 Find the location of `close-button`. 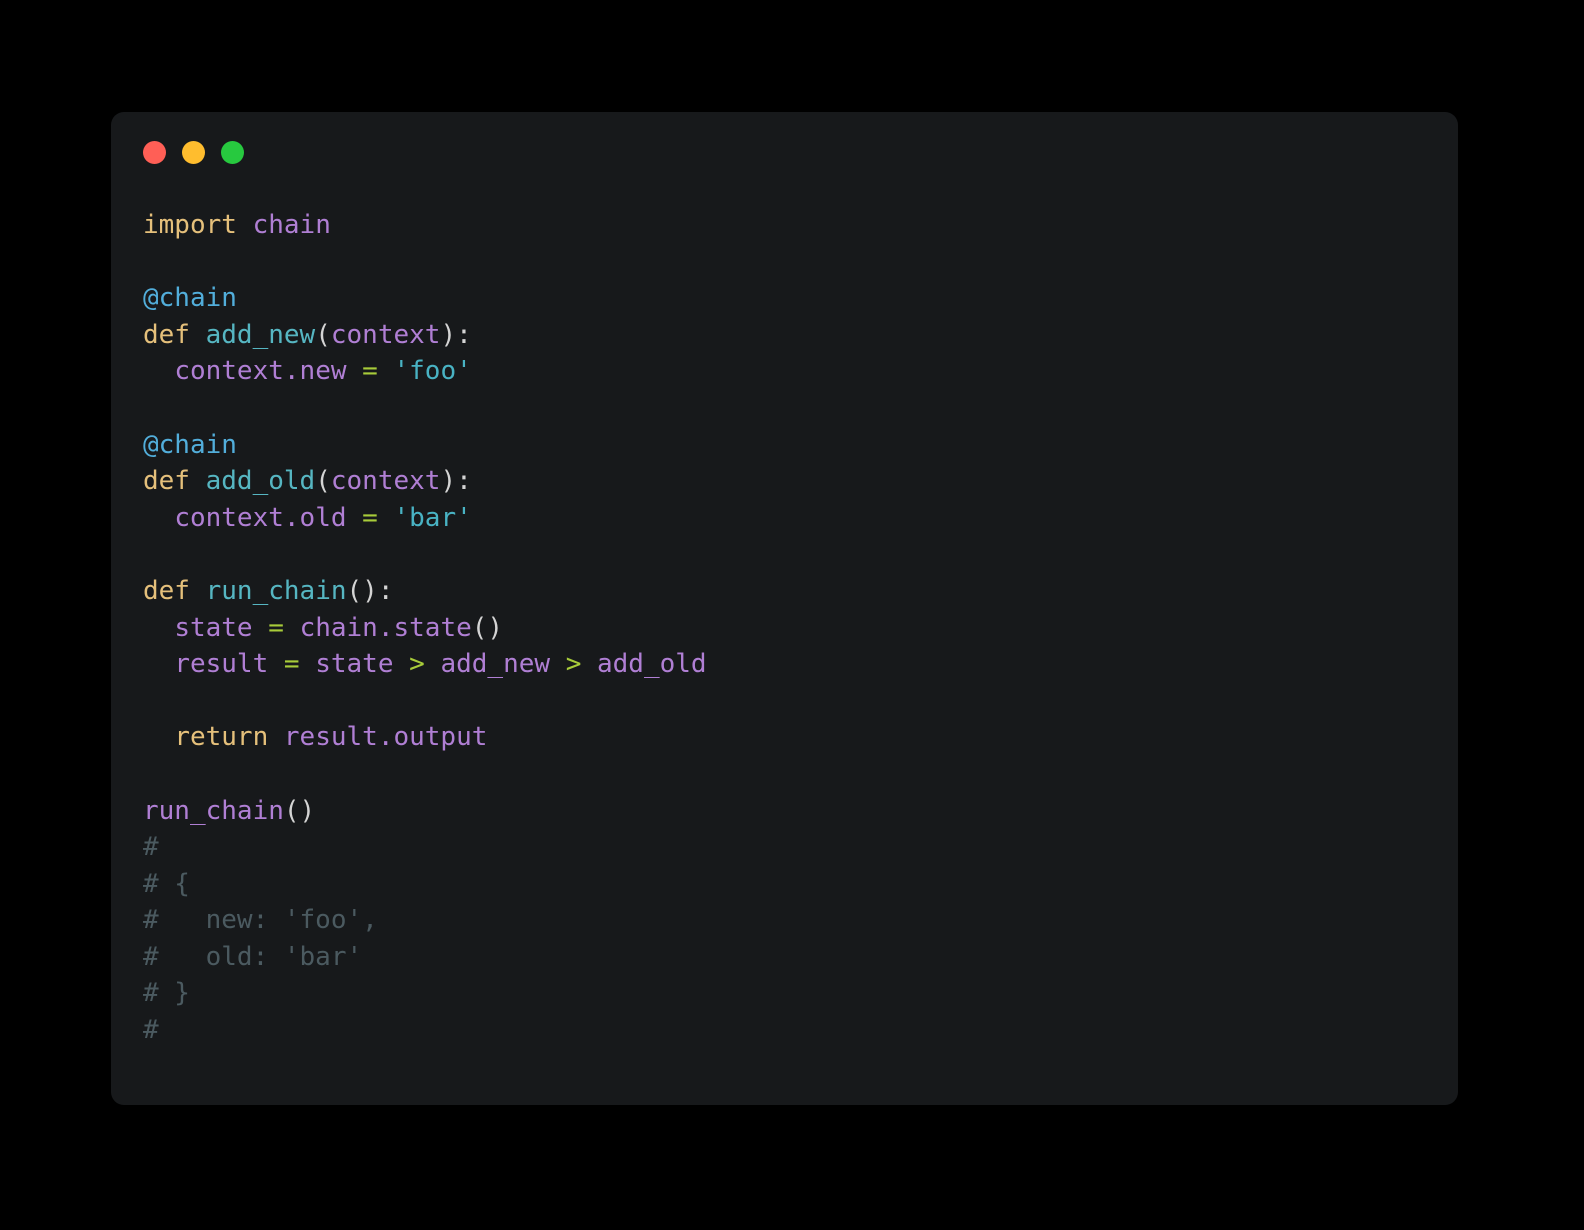

close-button is located at coordinates (154, 152).